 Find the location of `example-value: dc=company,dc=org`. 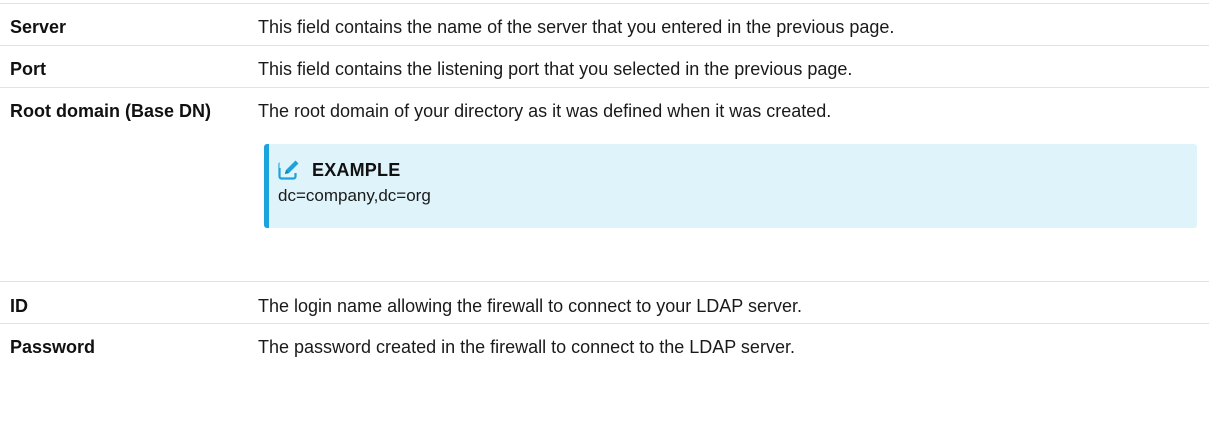

example-value: dc=company,dc=org is located at coordinates (354, 195).